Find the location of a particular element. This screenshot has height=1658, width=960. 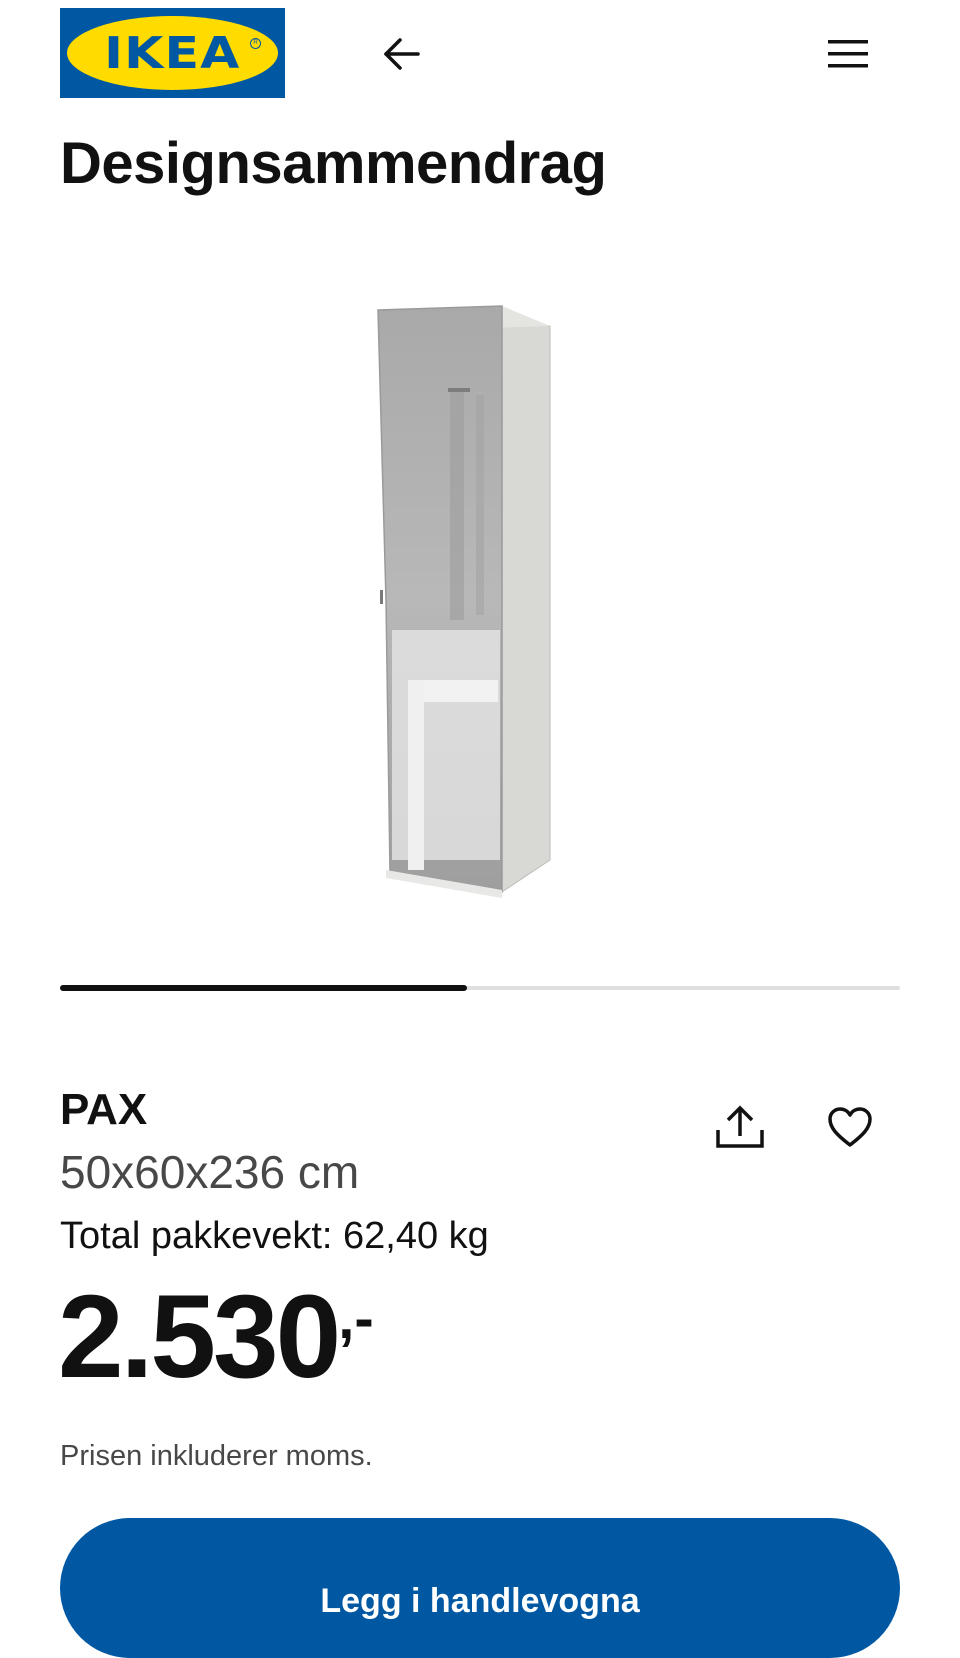

top-navigation-bar: IKEA R is located at coordinates (480, 55).